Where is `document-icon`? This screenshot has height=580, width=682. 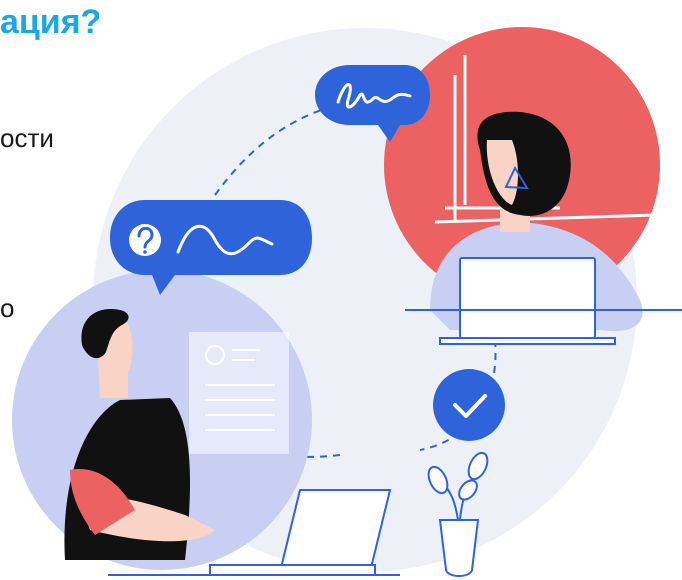
document-icon is located at coordinates (239, 393).